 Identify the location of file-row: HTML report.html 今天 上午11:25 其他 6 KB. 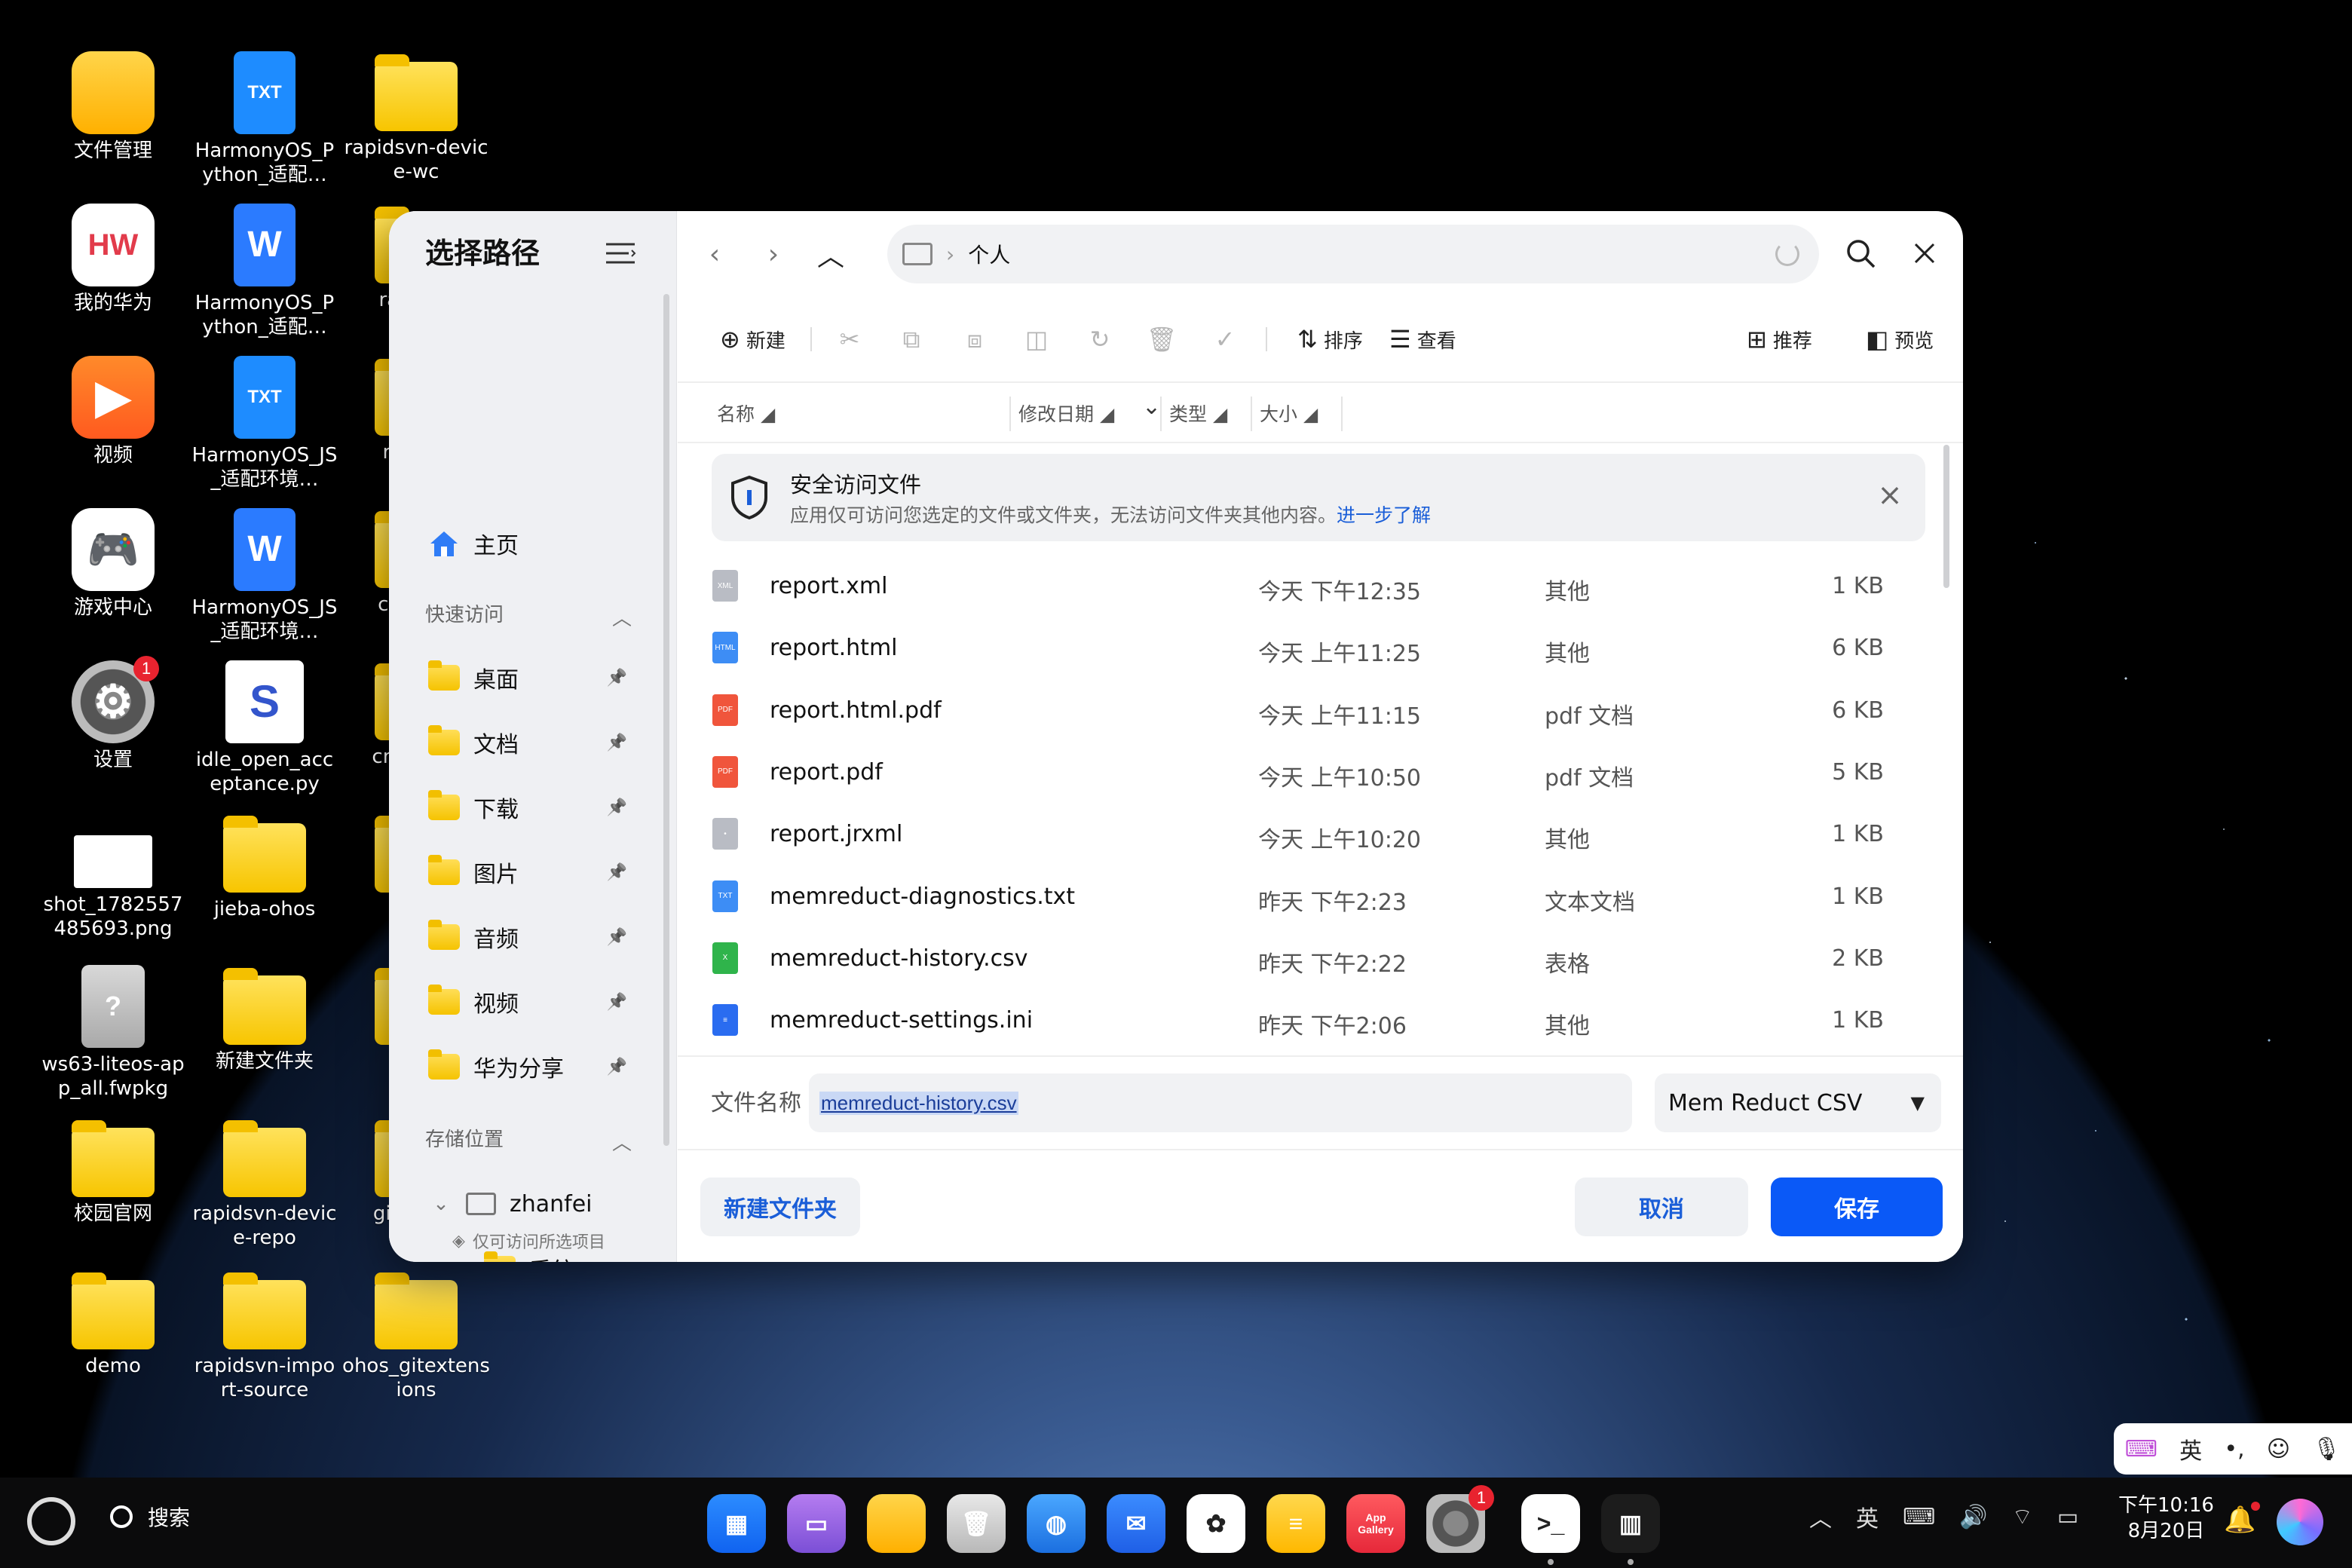
(1307, 650).